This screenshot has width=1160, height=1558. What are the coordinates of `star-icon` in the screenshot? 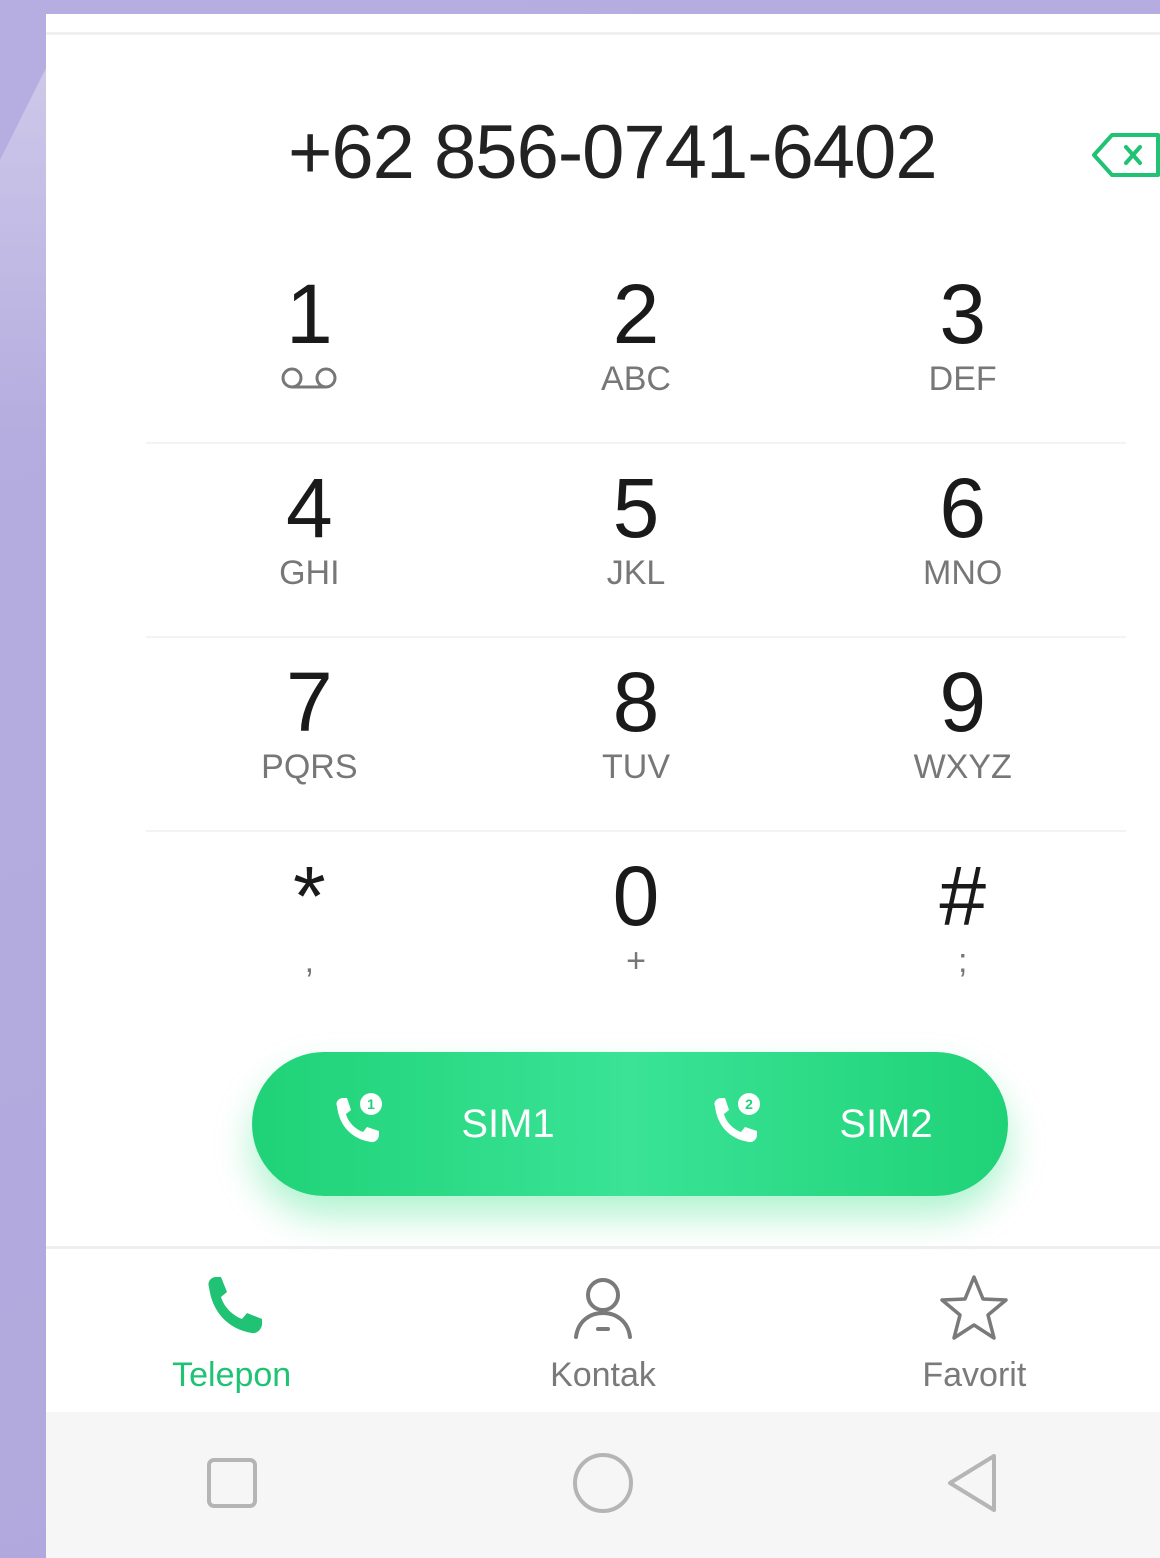 It's located at (974, 1310).